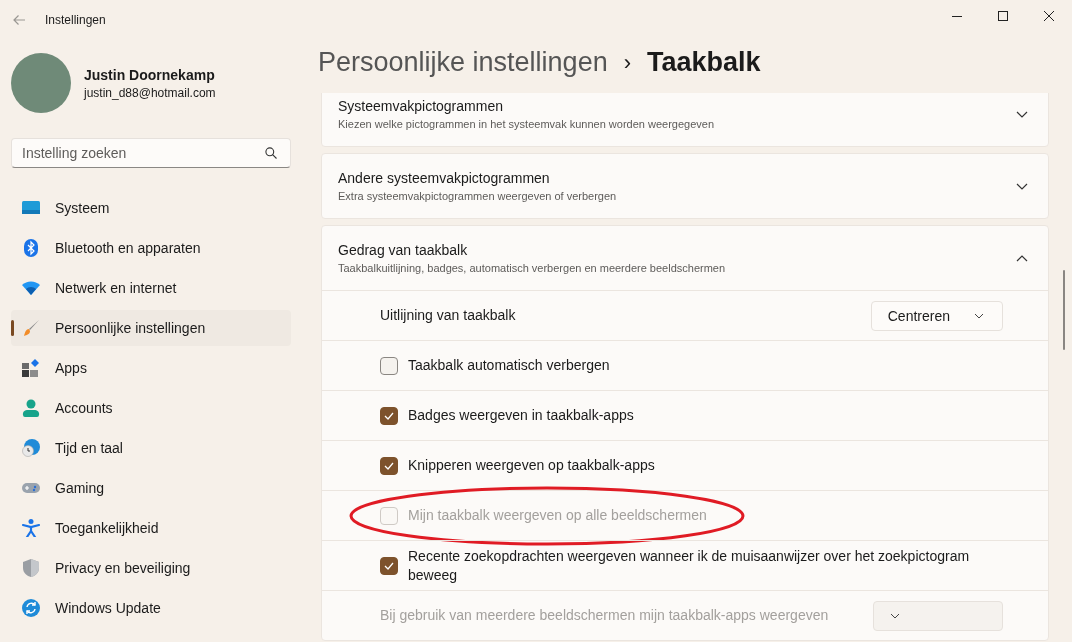 The height and width of the screenshot is (642, 1072). What do you see at coordinates (31, 248) in the screenshot?
I see `bluetooth-icon` at bounding box center [31, 248].